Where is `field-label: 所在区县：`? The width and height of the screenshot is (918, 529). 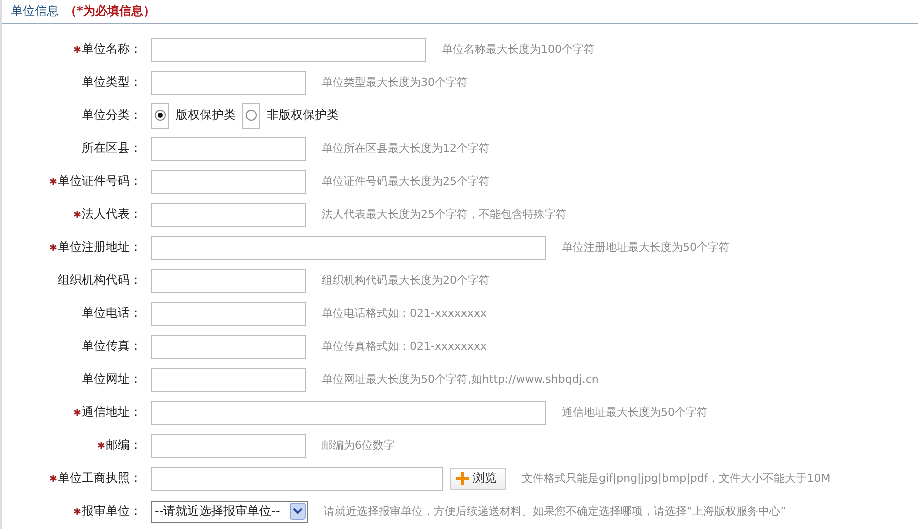 field-label: 所在区县： is located at coordinates (112, 148).